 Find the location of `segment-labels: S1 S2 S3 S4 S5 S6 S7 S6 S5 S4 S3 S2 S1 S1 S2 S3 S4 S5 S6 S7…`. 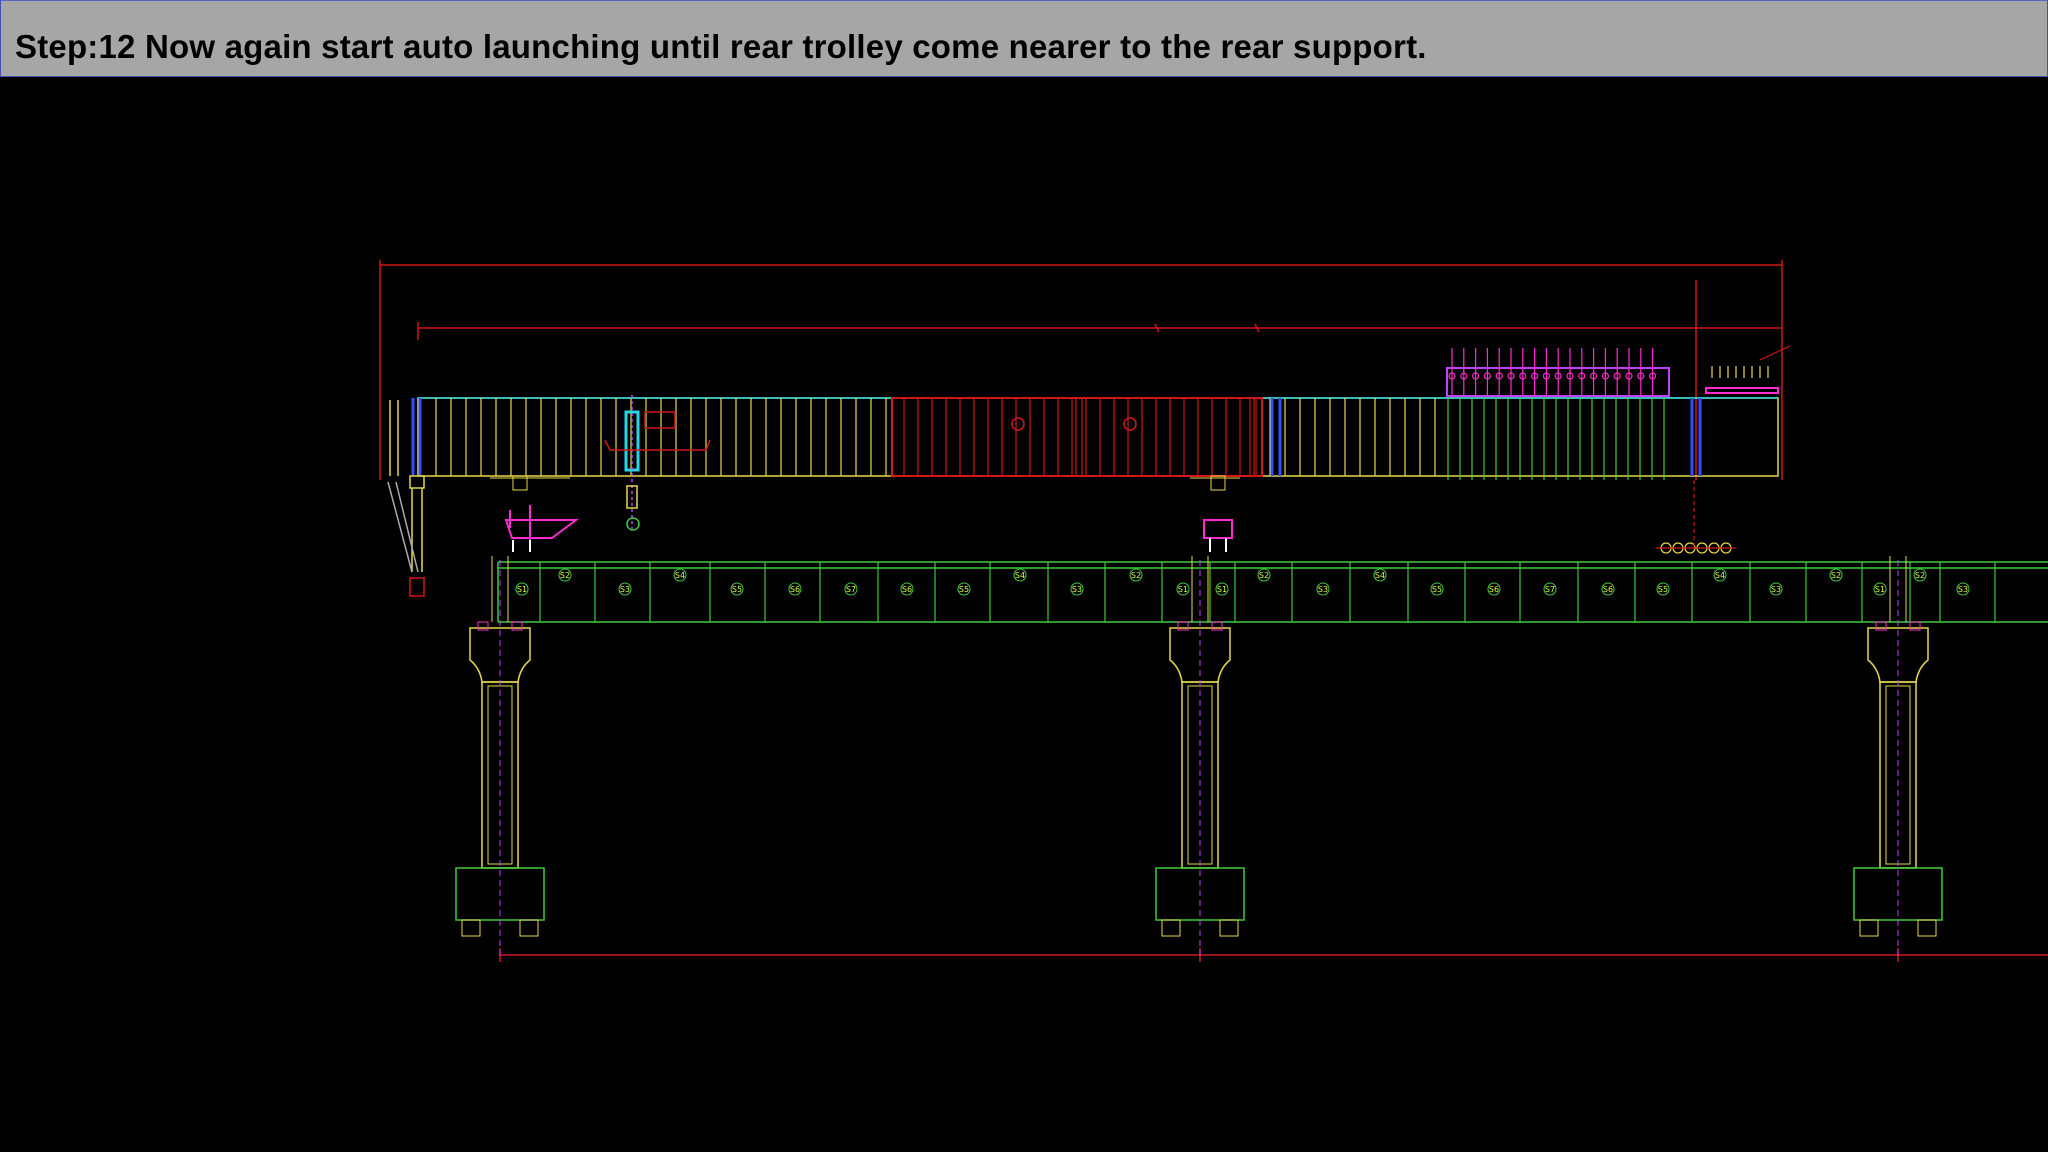

segment-labels: S1 S2 S3 S4 S5 S6 S7 S6 S5 S4 S3 S2 S1 S1 S2 S3 S4 S5 S6 S7… is located at coordinates (1242, 582).